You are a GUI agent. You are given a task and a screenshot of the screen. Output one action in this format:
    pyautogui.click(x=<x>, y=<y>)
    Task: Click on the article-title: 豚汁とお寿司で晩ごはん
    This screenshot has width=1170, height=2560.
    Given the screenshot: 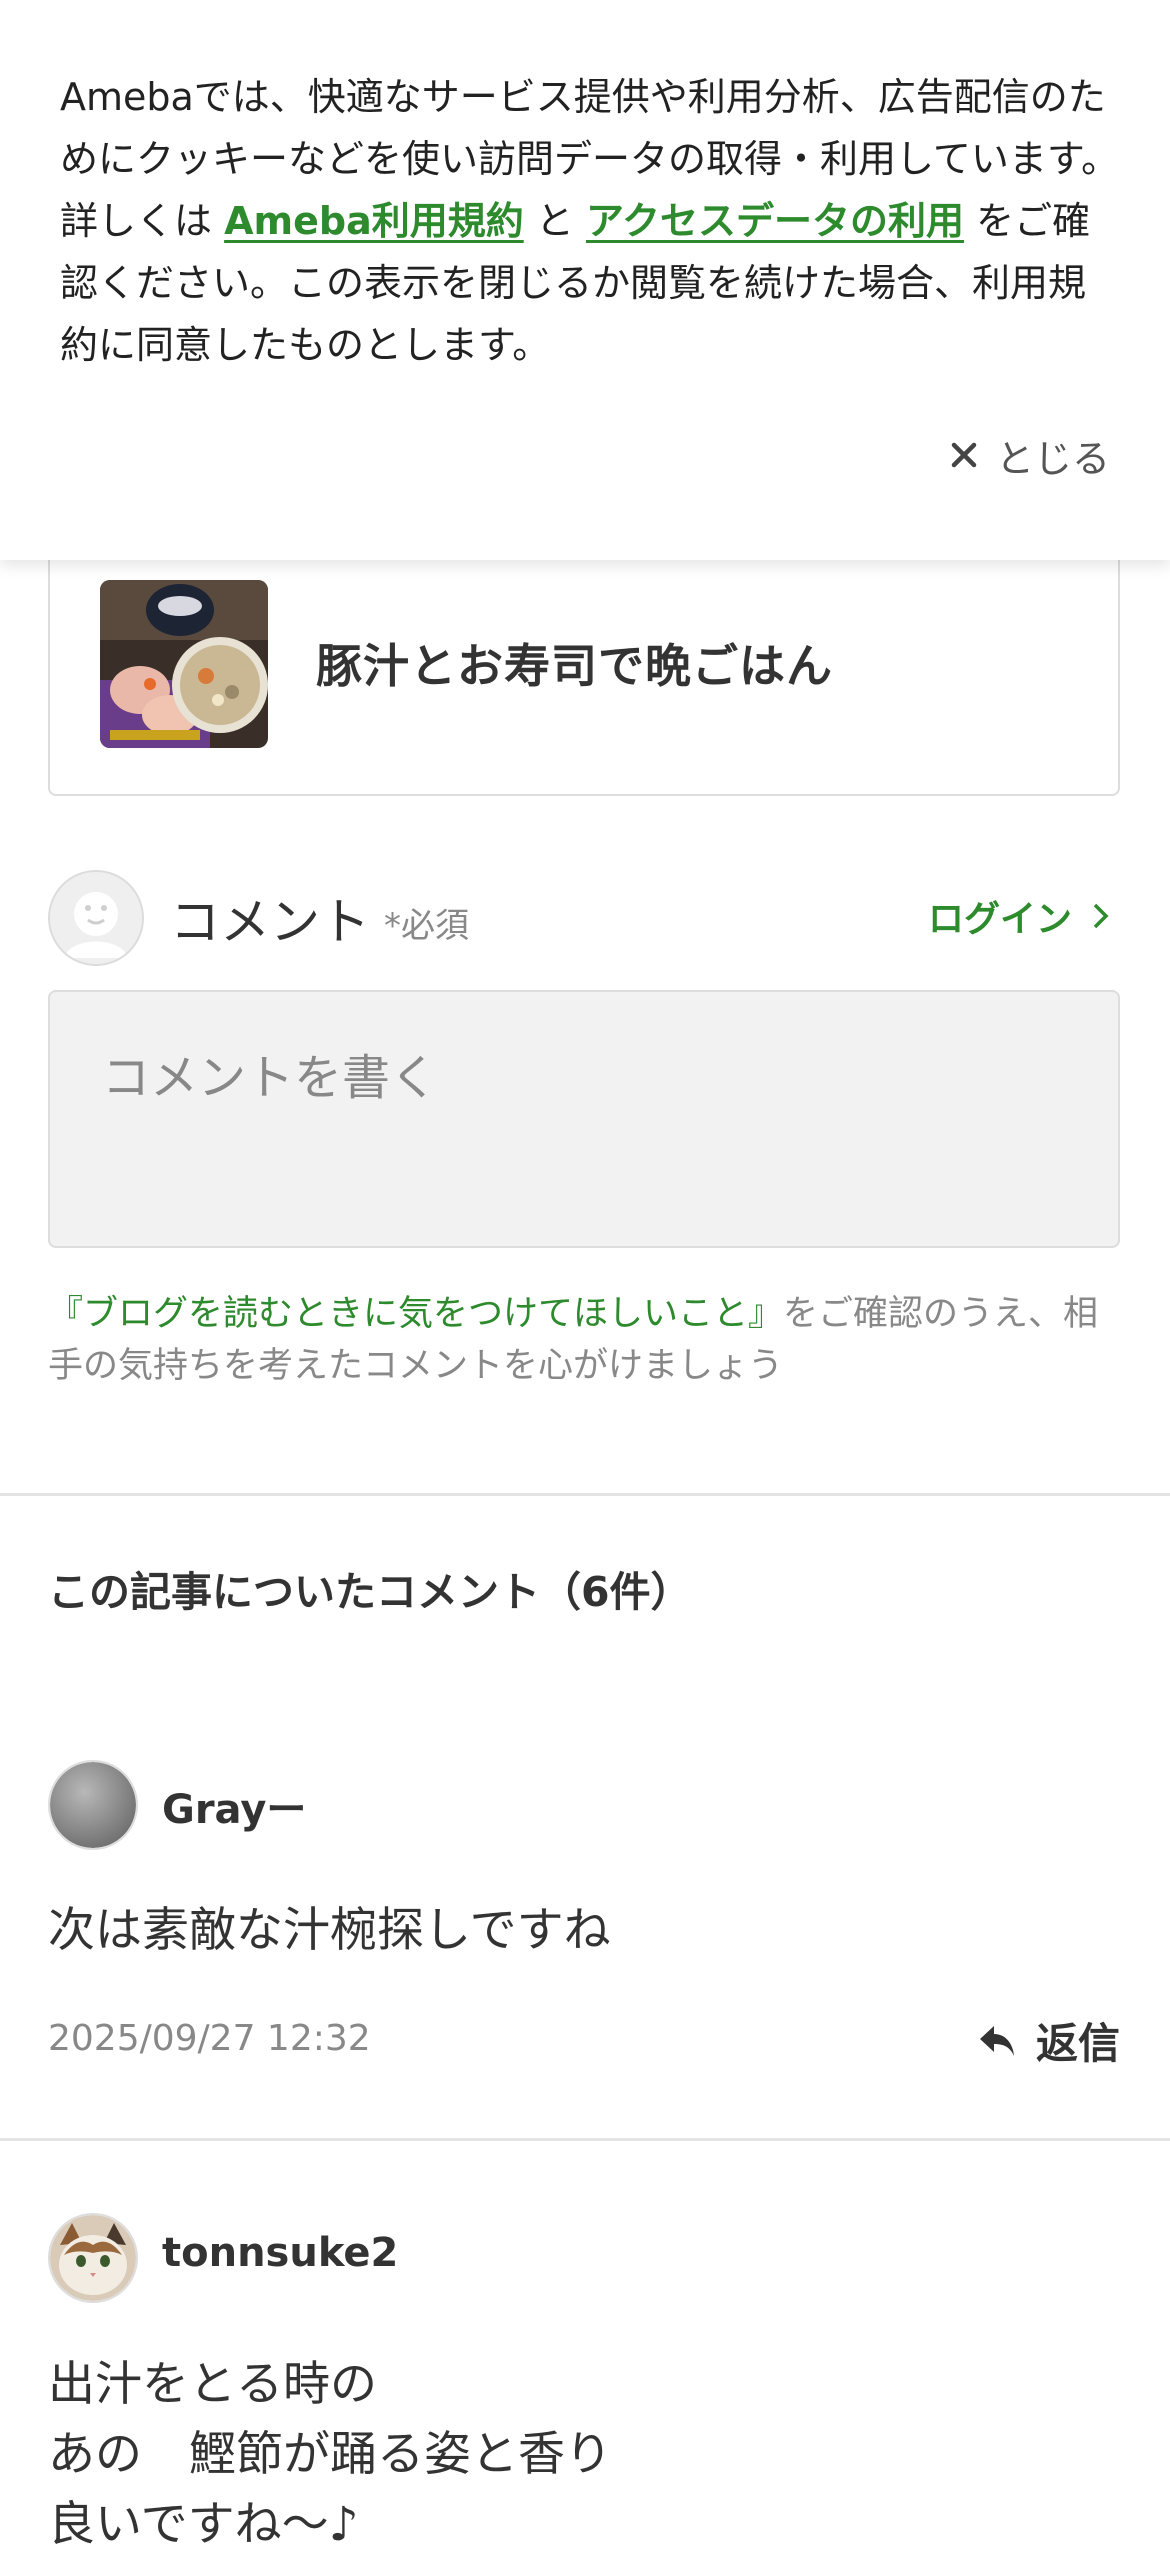 What is the action you would take?
    pyautogui.click(x=574, y=663)
    